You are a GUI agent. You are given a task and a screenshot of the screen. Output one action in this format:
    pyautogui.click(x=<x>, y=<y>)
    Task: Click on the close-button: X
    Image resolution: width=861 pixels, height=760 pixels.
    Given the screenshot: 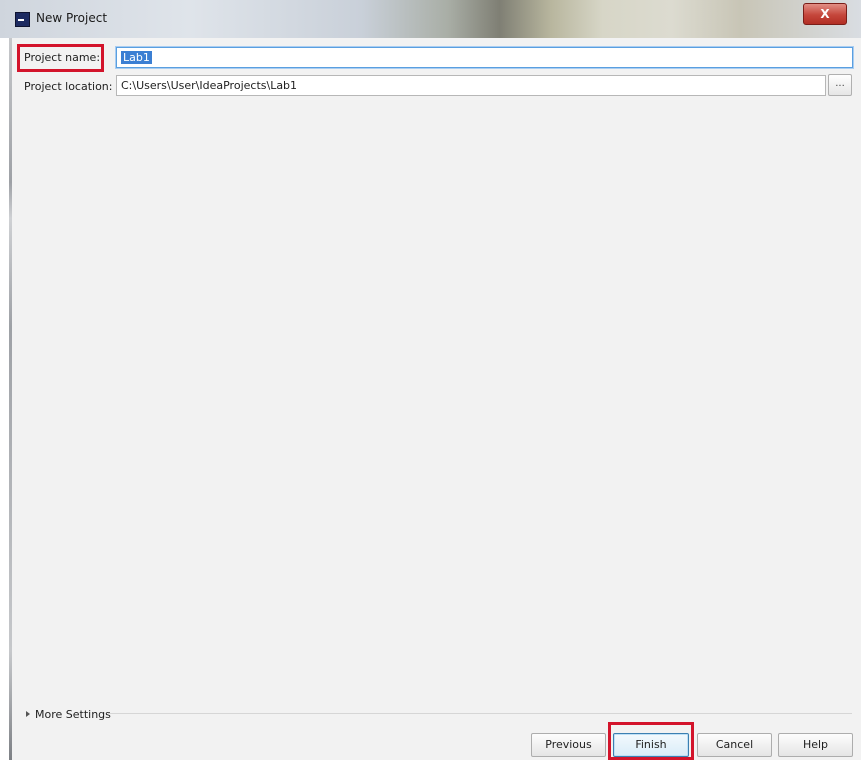 What is the action you would take?
    pyautogui.click(x=825, y=14)
    